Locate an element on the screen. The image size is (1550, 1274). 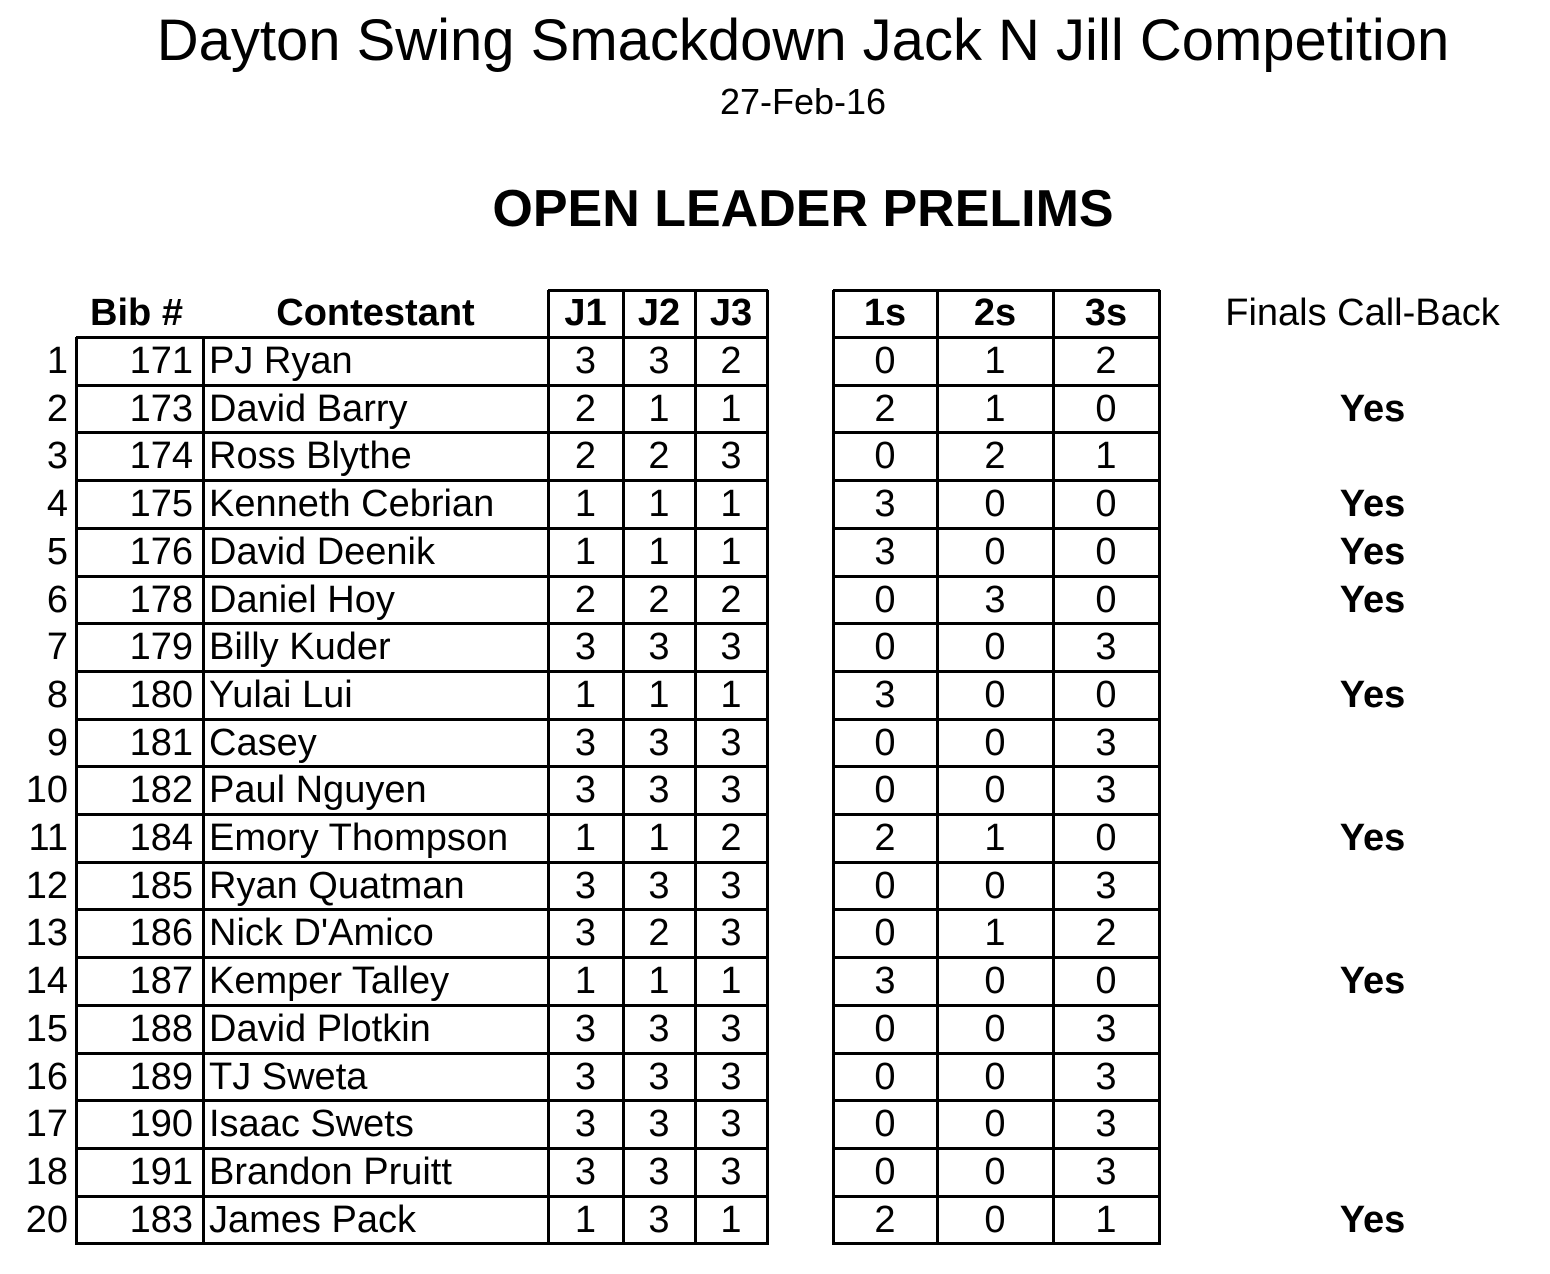
row-number: 1 is located at coordinates (57, 361).